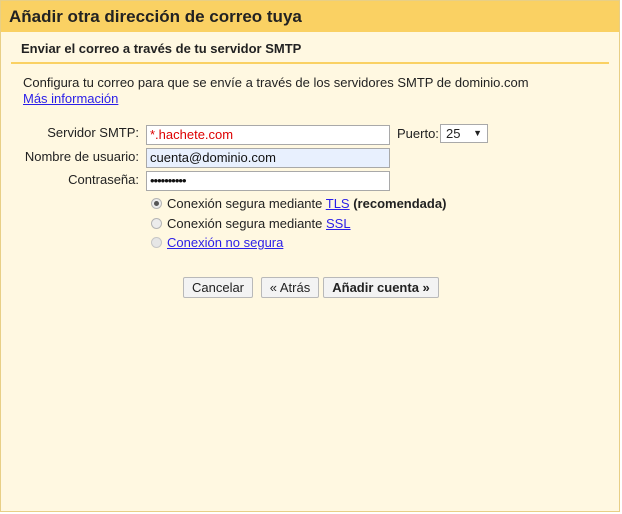  Describe the element at coordinates (155, 16) in the screenshot. I see `dialog-title: Añadir otra dirección de correo tuya` at that location.